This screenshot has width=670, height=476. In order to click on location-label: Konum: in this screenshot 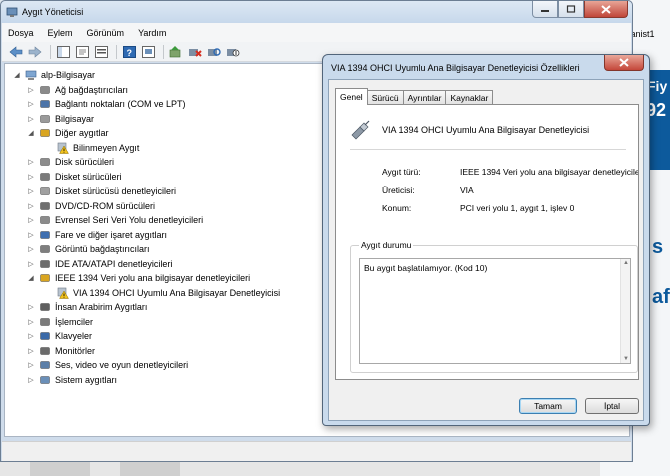, I will do `click(397, 208)`.